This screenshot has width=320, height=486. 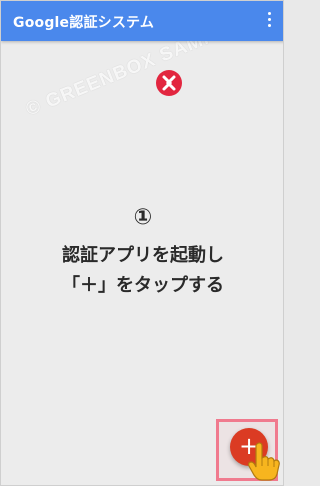 What do you see at coordinates (143, 255) in the screenshot?
I see `instruction-line-1: 認証アプリを起動し` at bounding box center [143, 255].